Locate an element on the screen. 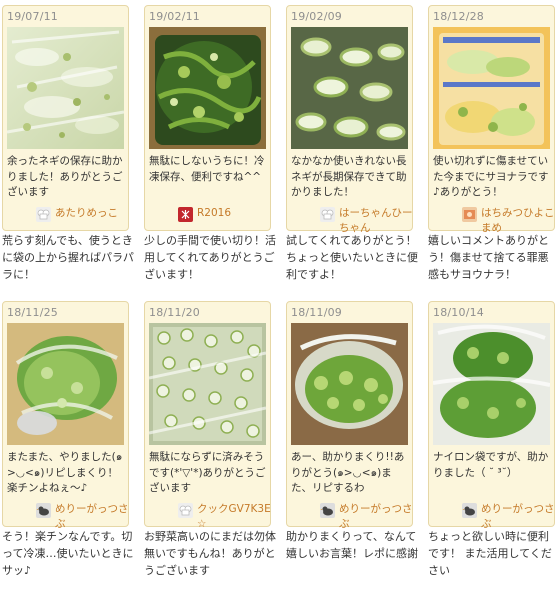  report-entry: 18/11/09 あー、助かりまくり!!ありがとう(๑>◡<๑)また、リピするわ is located at coordinates (352, 444).